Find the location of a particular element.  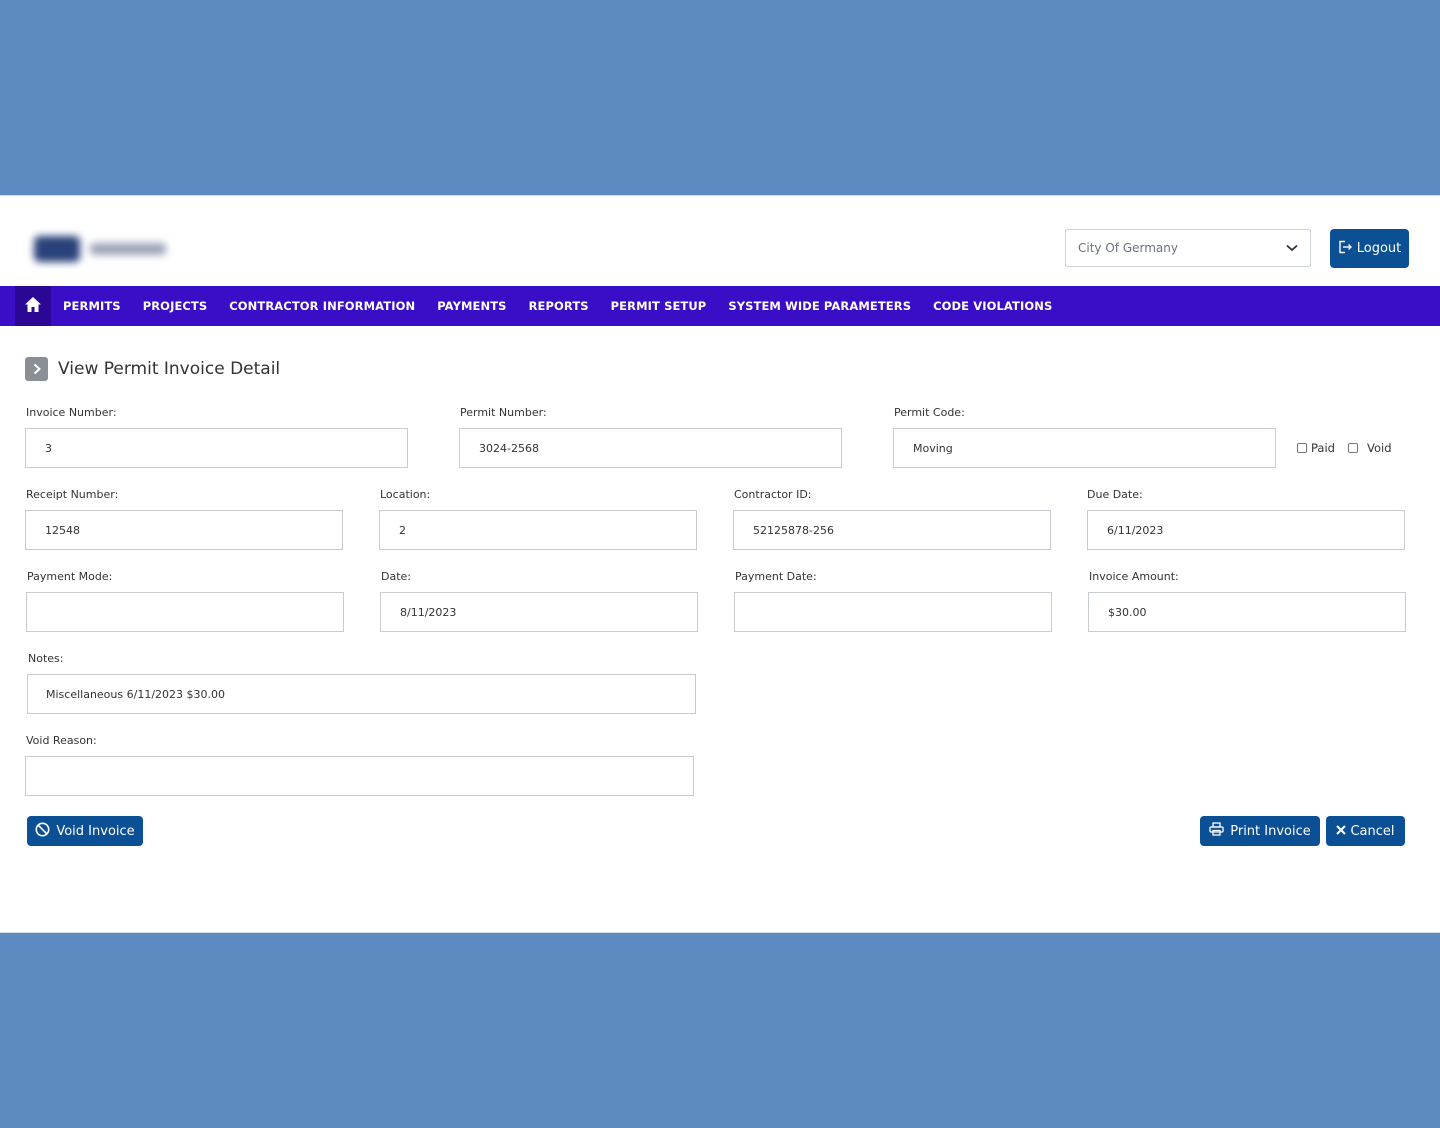

payment-date-input is located at coordinates (893, 612).